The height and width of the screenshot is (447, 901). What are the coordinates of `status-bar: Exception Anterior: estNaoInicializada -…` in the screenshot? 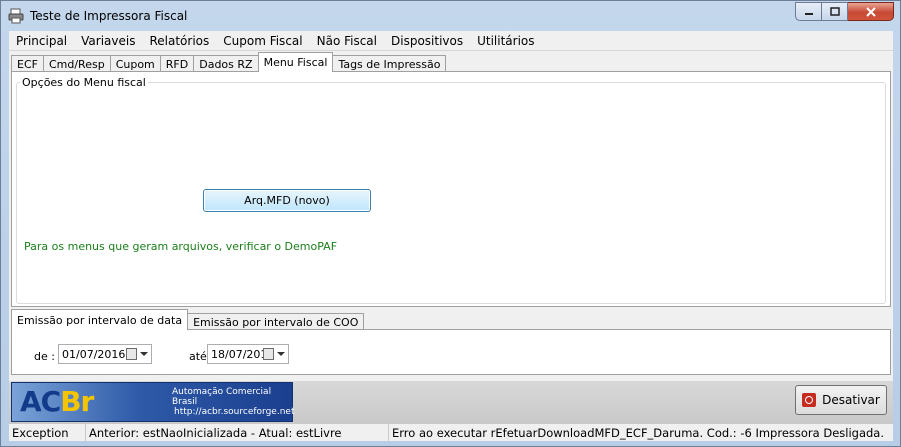 It's located at (451, 432).